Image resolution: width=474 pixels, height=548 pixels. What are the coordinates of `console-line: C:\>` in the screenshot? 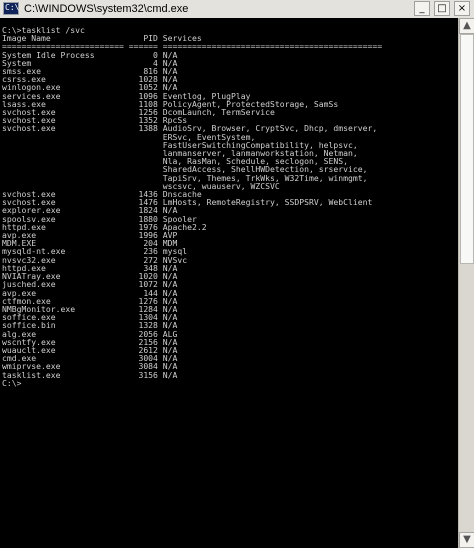 It's located at (12, 382).